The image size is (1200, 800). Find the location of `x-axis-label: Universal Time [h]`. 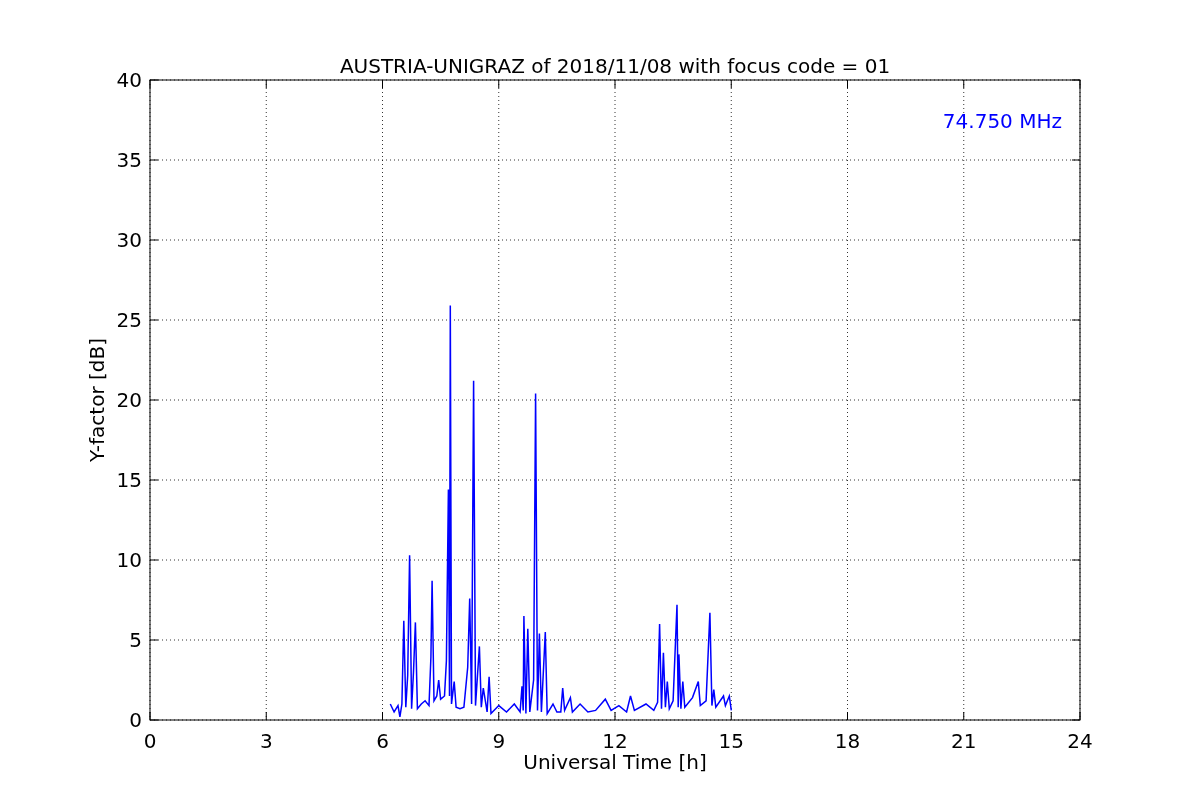

x-axis-label: Universal Time [h] is located at coordinates (615, 762).